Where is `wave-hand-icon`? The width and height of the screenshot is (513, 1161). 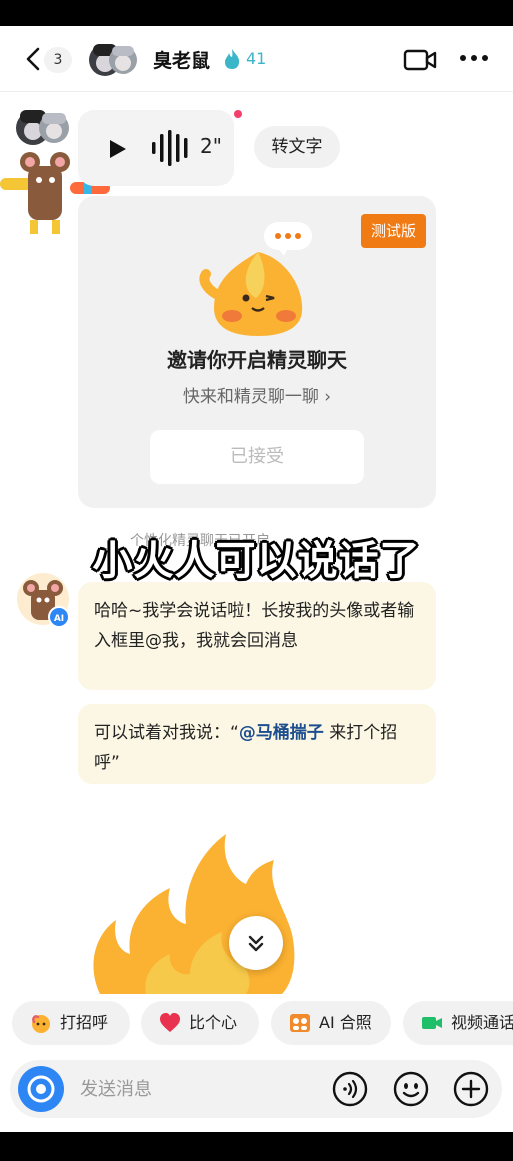
wave-hand-icon is located at coordinates (41, 1024).